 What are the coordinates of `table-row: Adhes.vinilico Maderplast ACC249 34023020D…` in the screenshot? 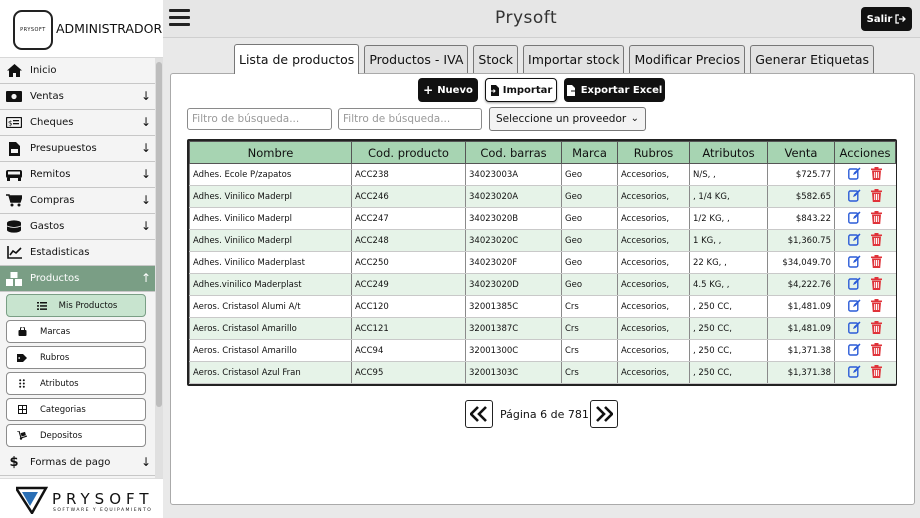 It's located at (542, 284).